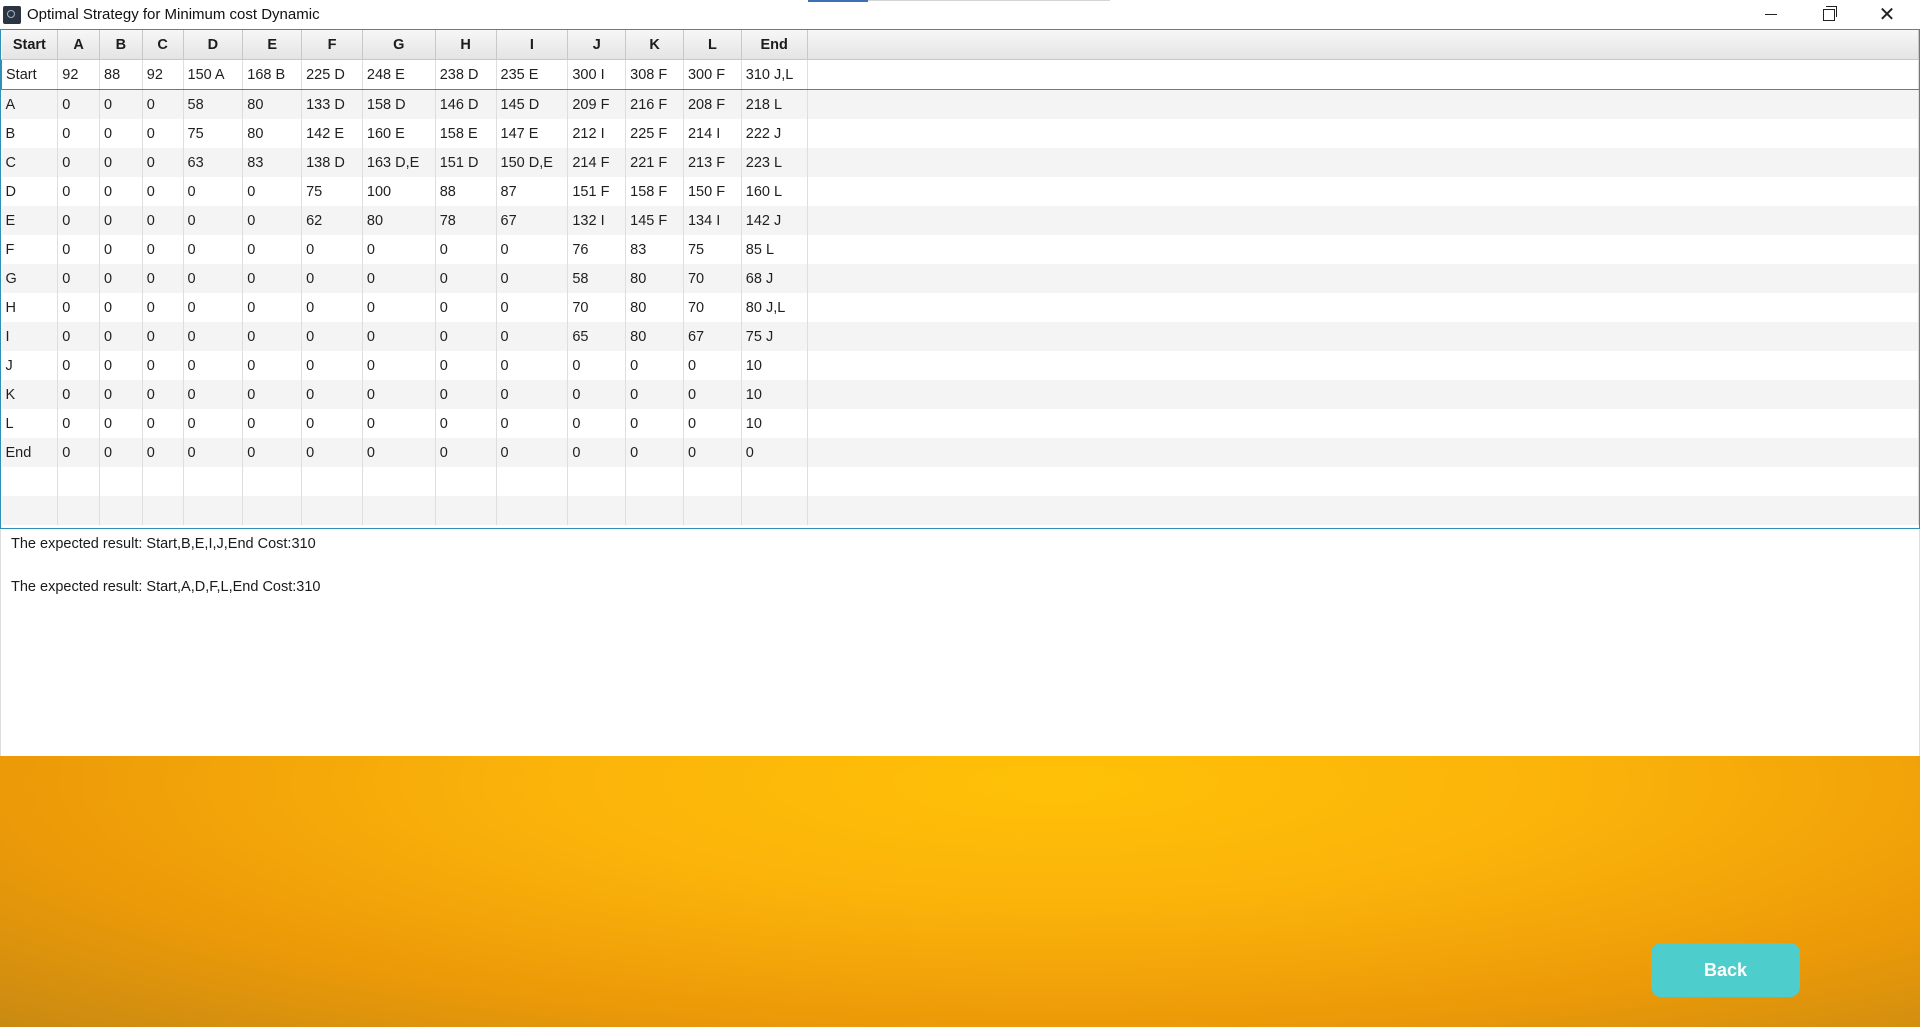 The width and height of the screenshot is (1920, 1027). What do you see at coordinates (597, 104) in the screenshot?
I see `table-cell: 209 F` at bounding box center [597, 104].